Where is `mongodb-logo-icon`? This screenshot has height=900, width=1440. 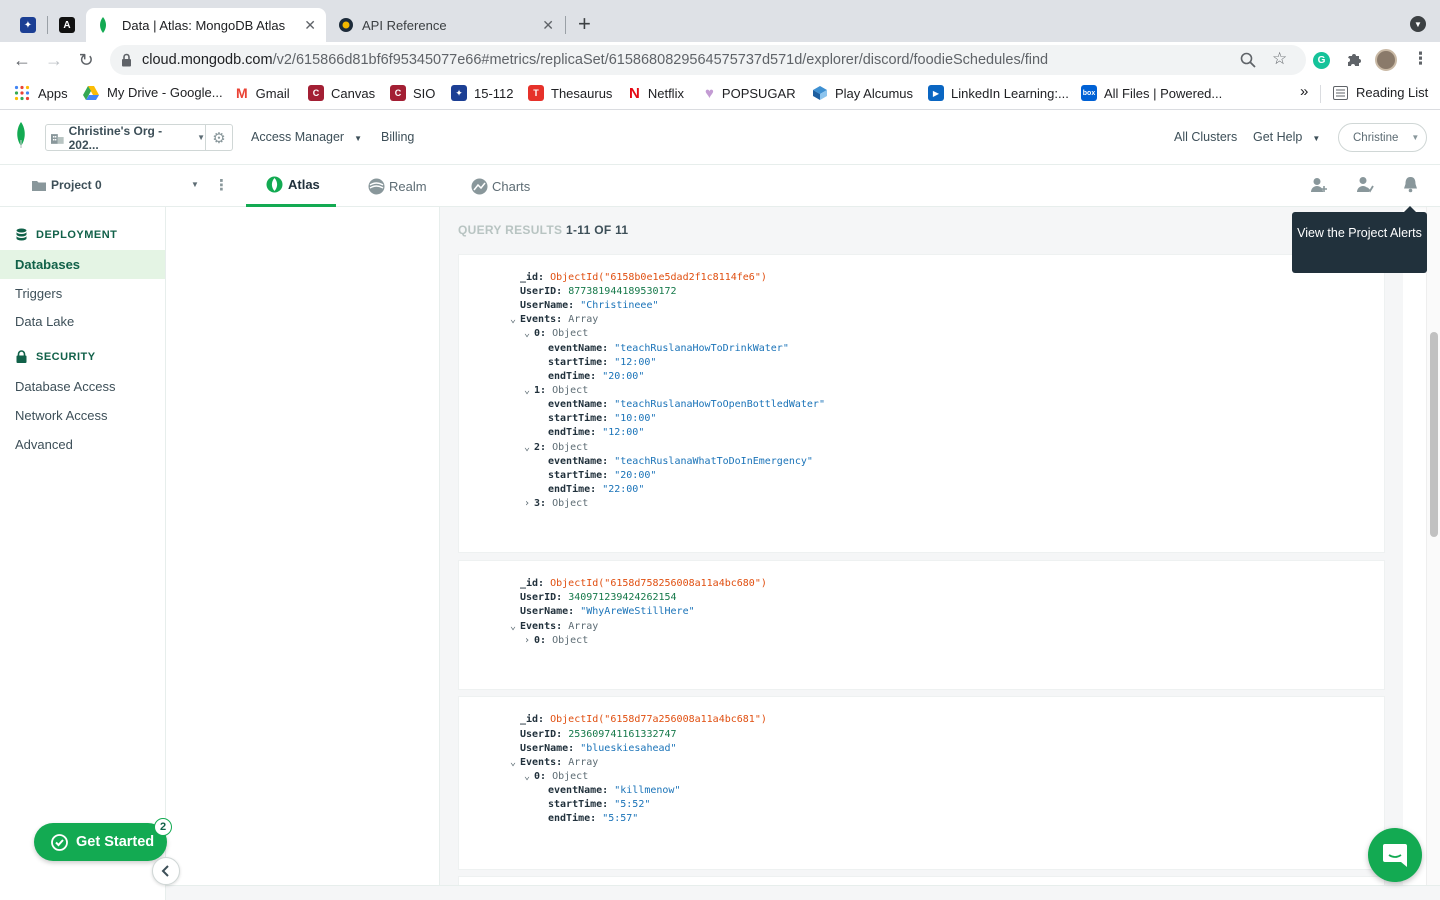
mongodb-logo-icon is located at coordinates (21, 135).